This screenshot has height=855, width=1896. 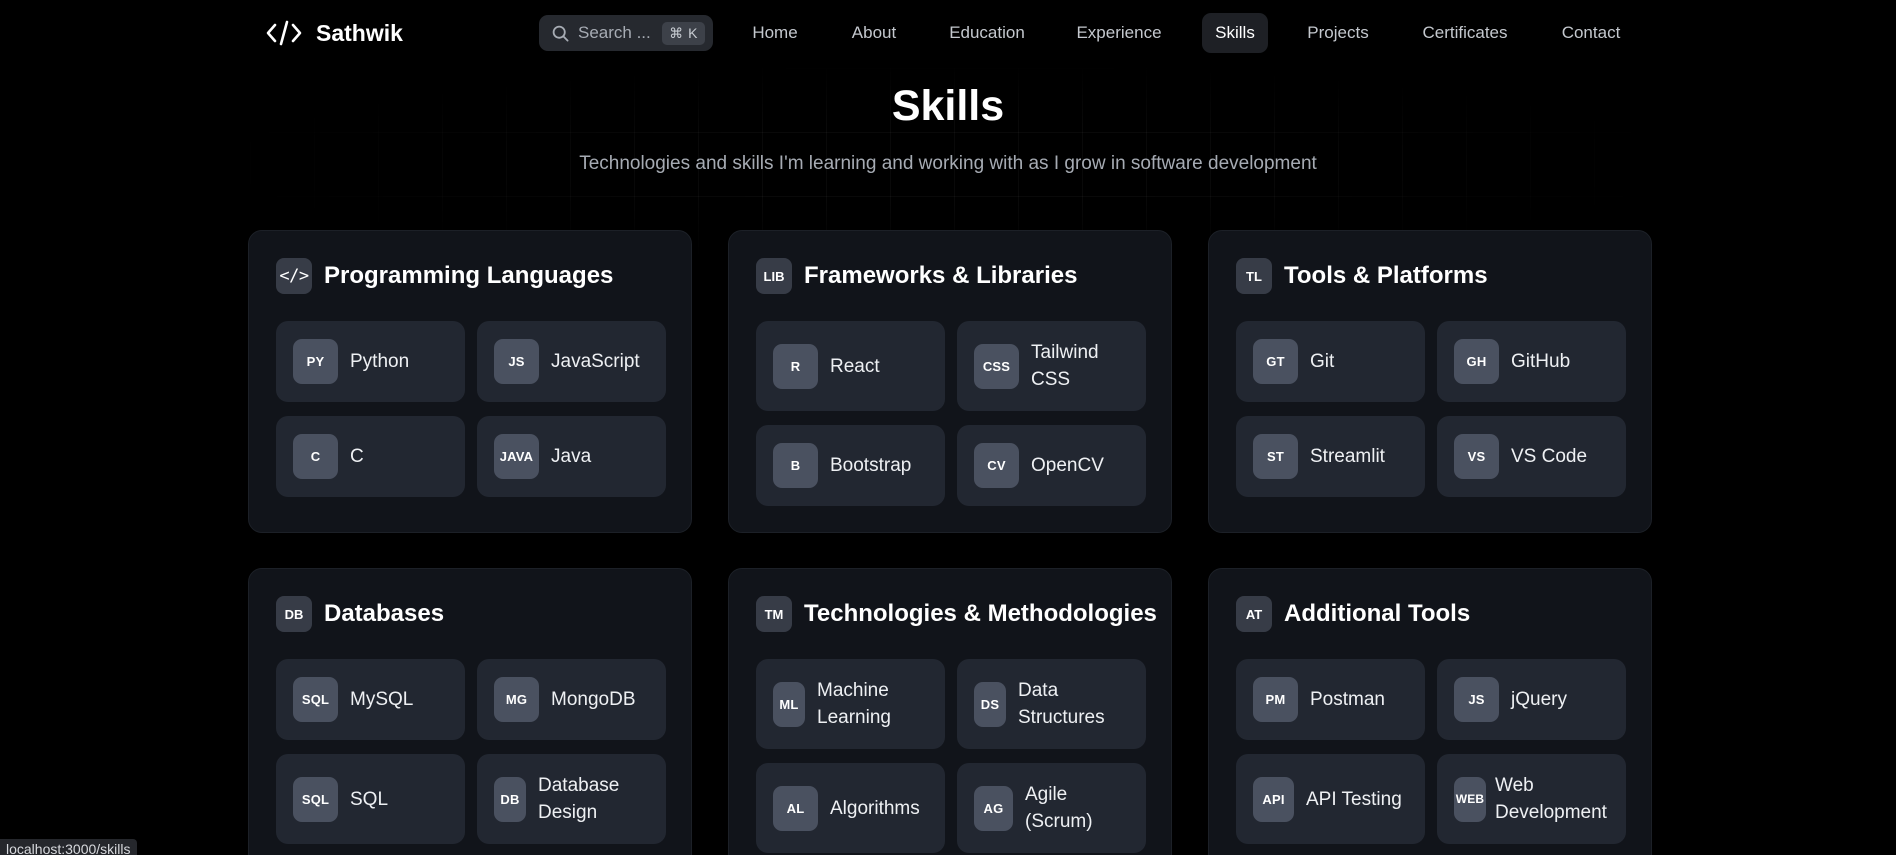 I want to click on page-title: Skills, so click(x=948, y=106).